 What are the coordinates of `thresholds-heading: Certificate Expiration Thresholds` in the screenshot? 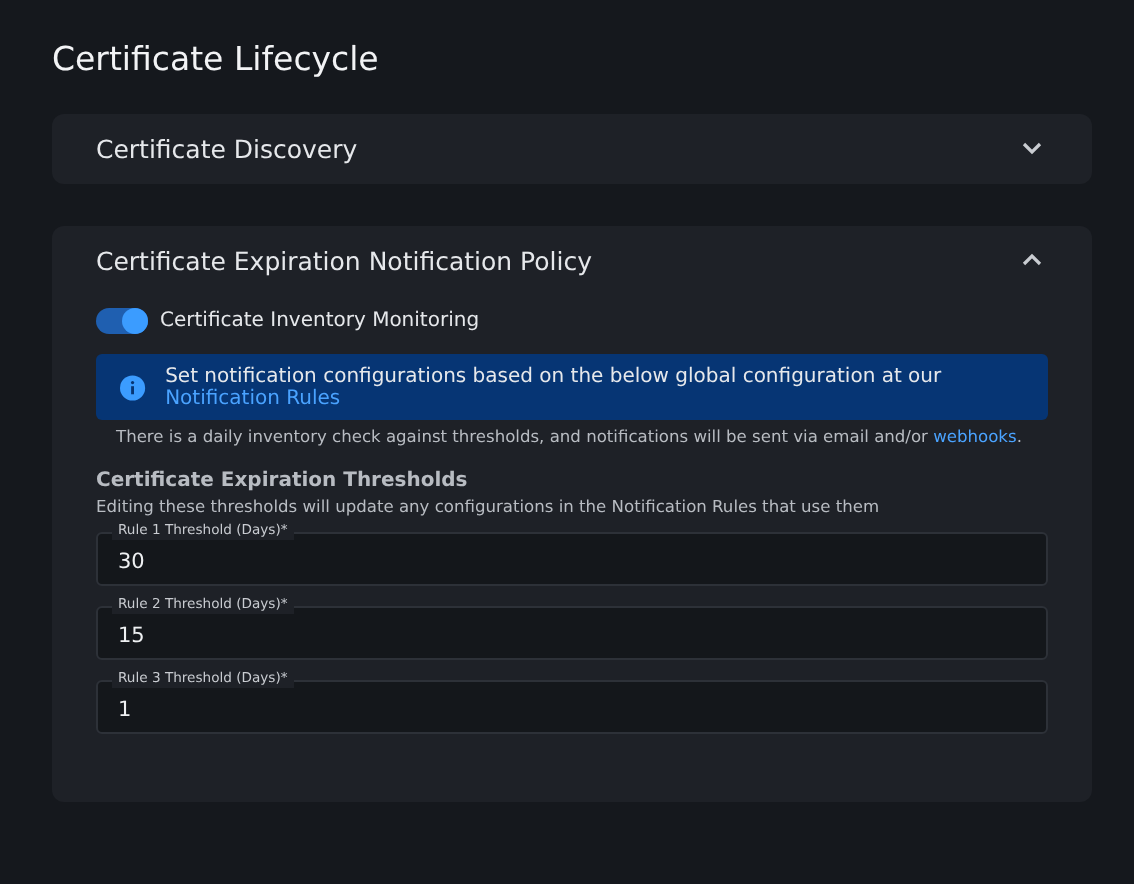 It's located at (283, 481).